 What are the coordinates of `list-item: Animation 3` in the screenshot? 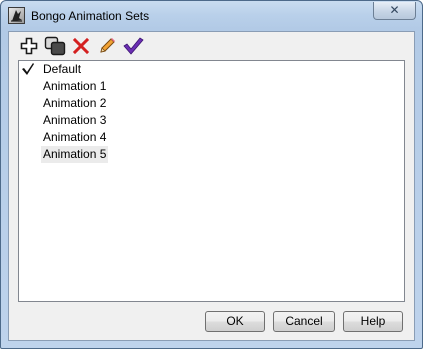 It's located at (211, 120).